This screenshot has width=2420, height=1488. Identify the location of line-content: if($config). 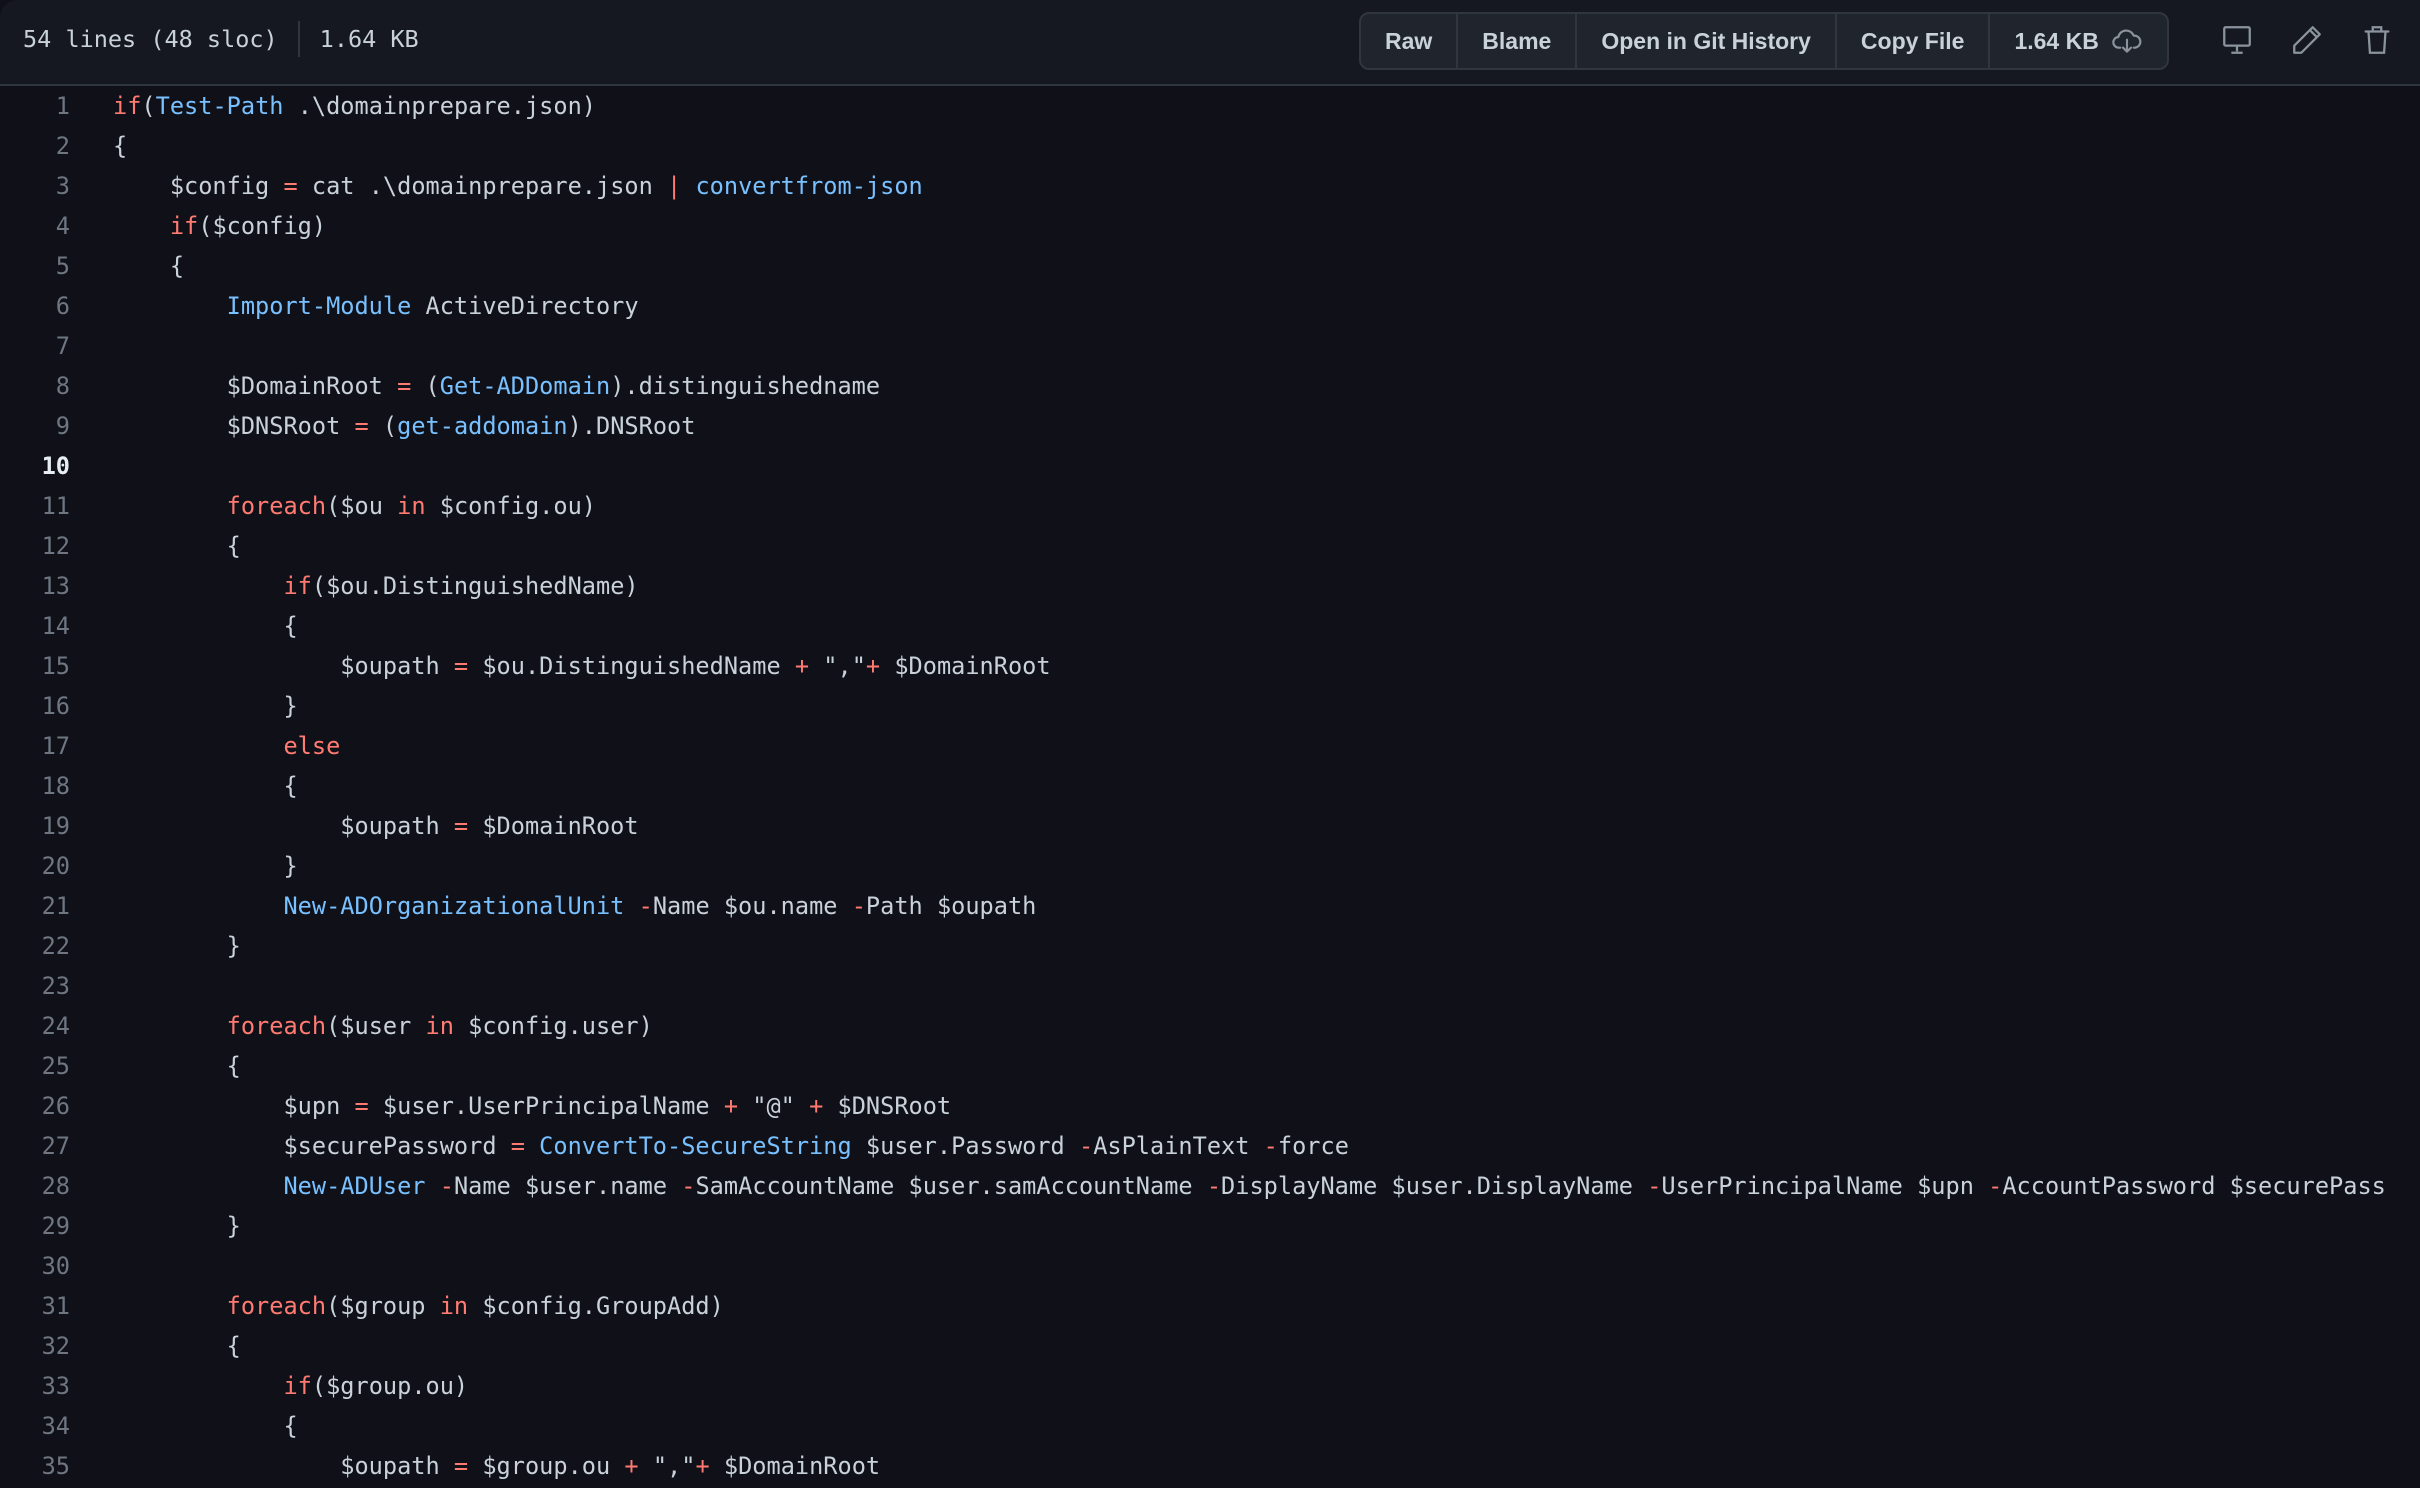
(219, 226).